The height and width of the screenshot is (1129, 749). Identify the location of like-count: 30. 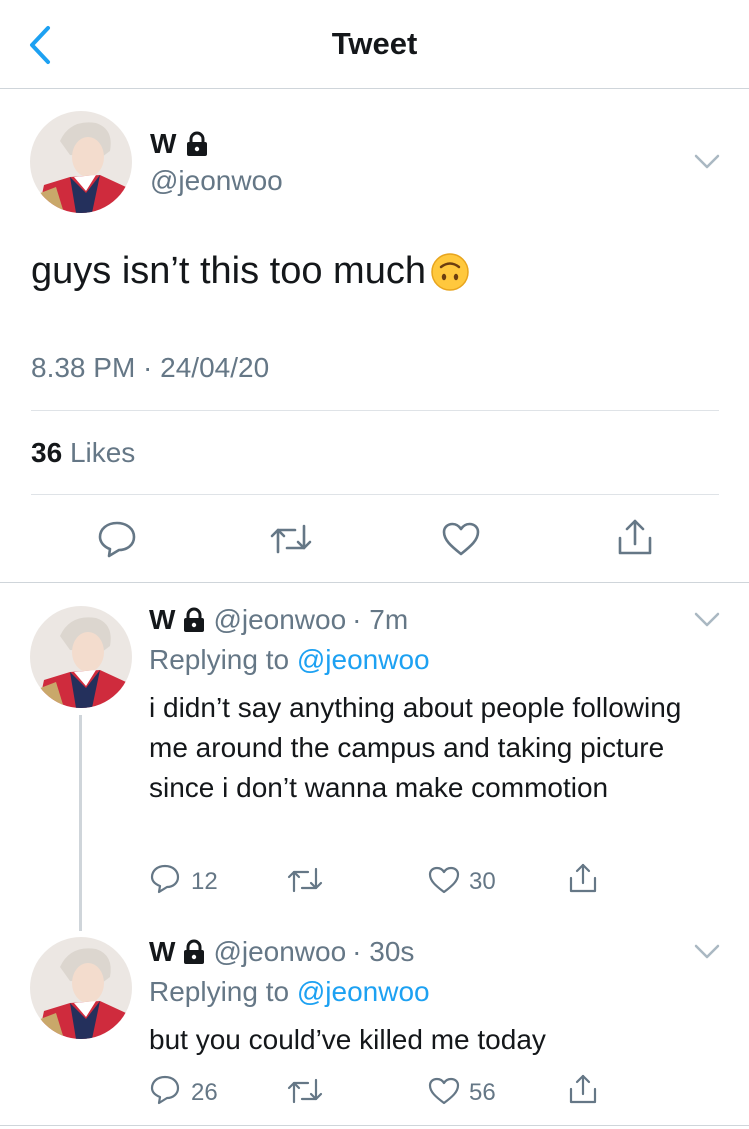
(482, 881).